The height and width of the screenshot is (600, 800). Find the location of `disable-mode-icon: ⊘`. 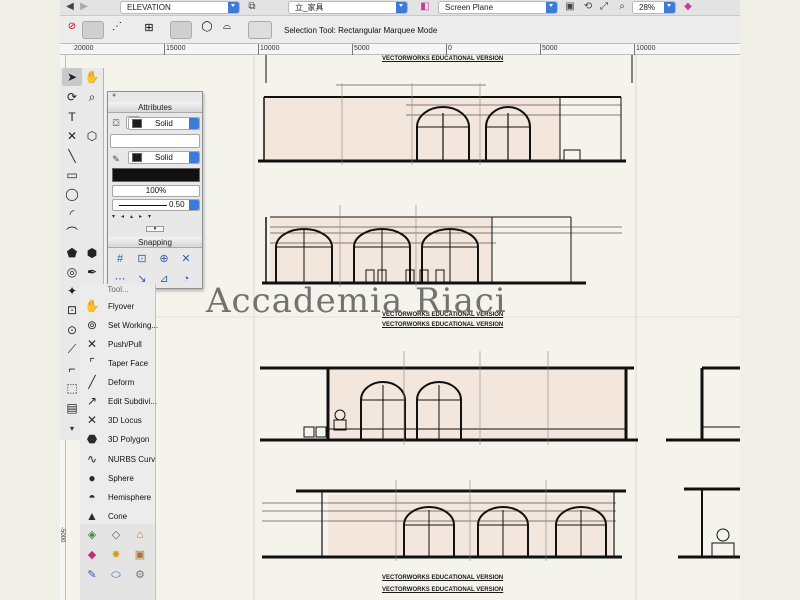

disable-mode-icon: ⊘ is located at coordinates (72, 30).